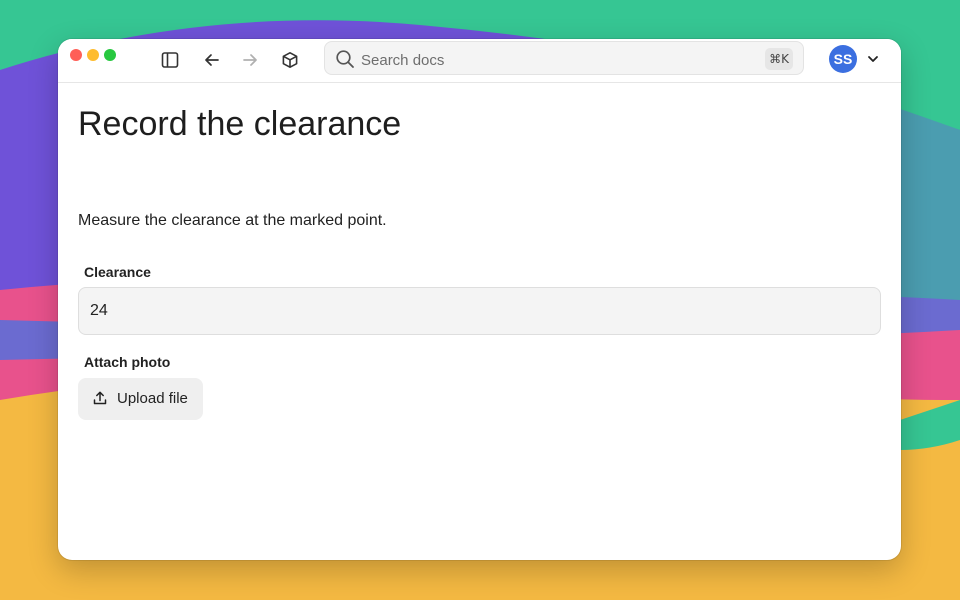  I want to click on search-bar: ⌘K, so click(564, 58).